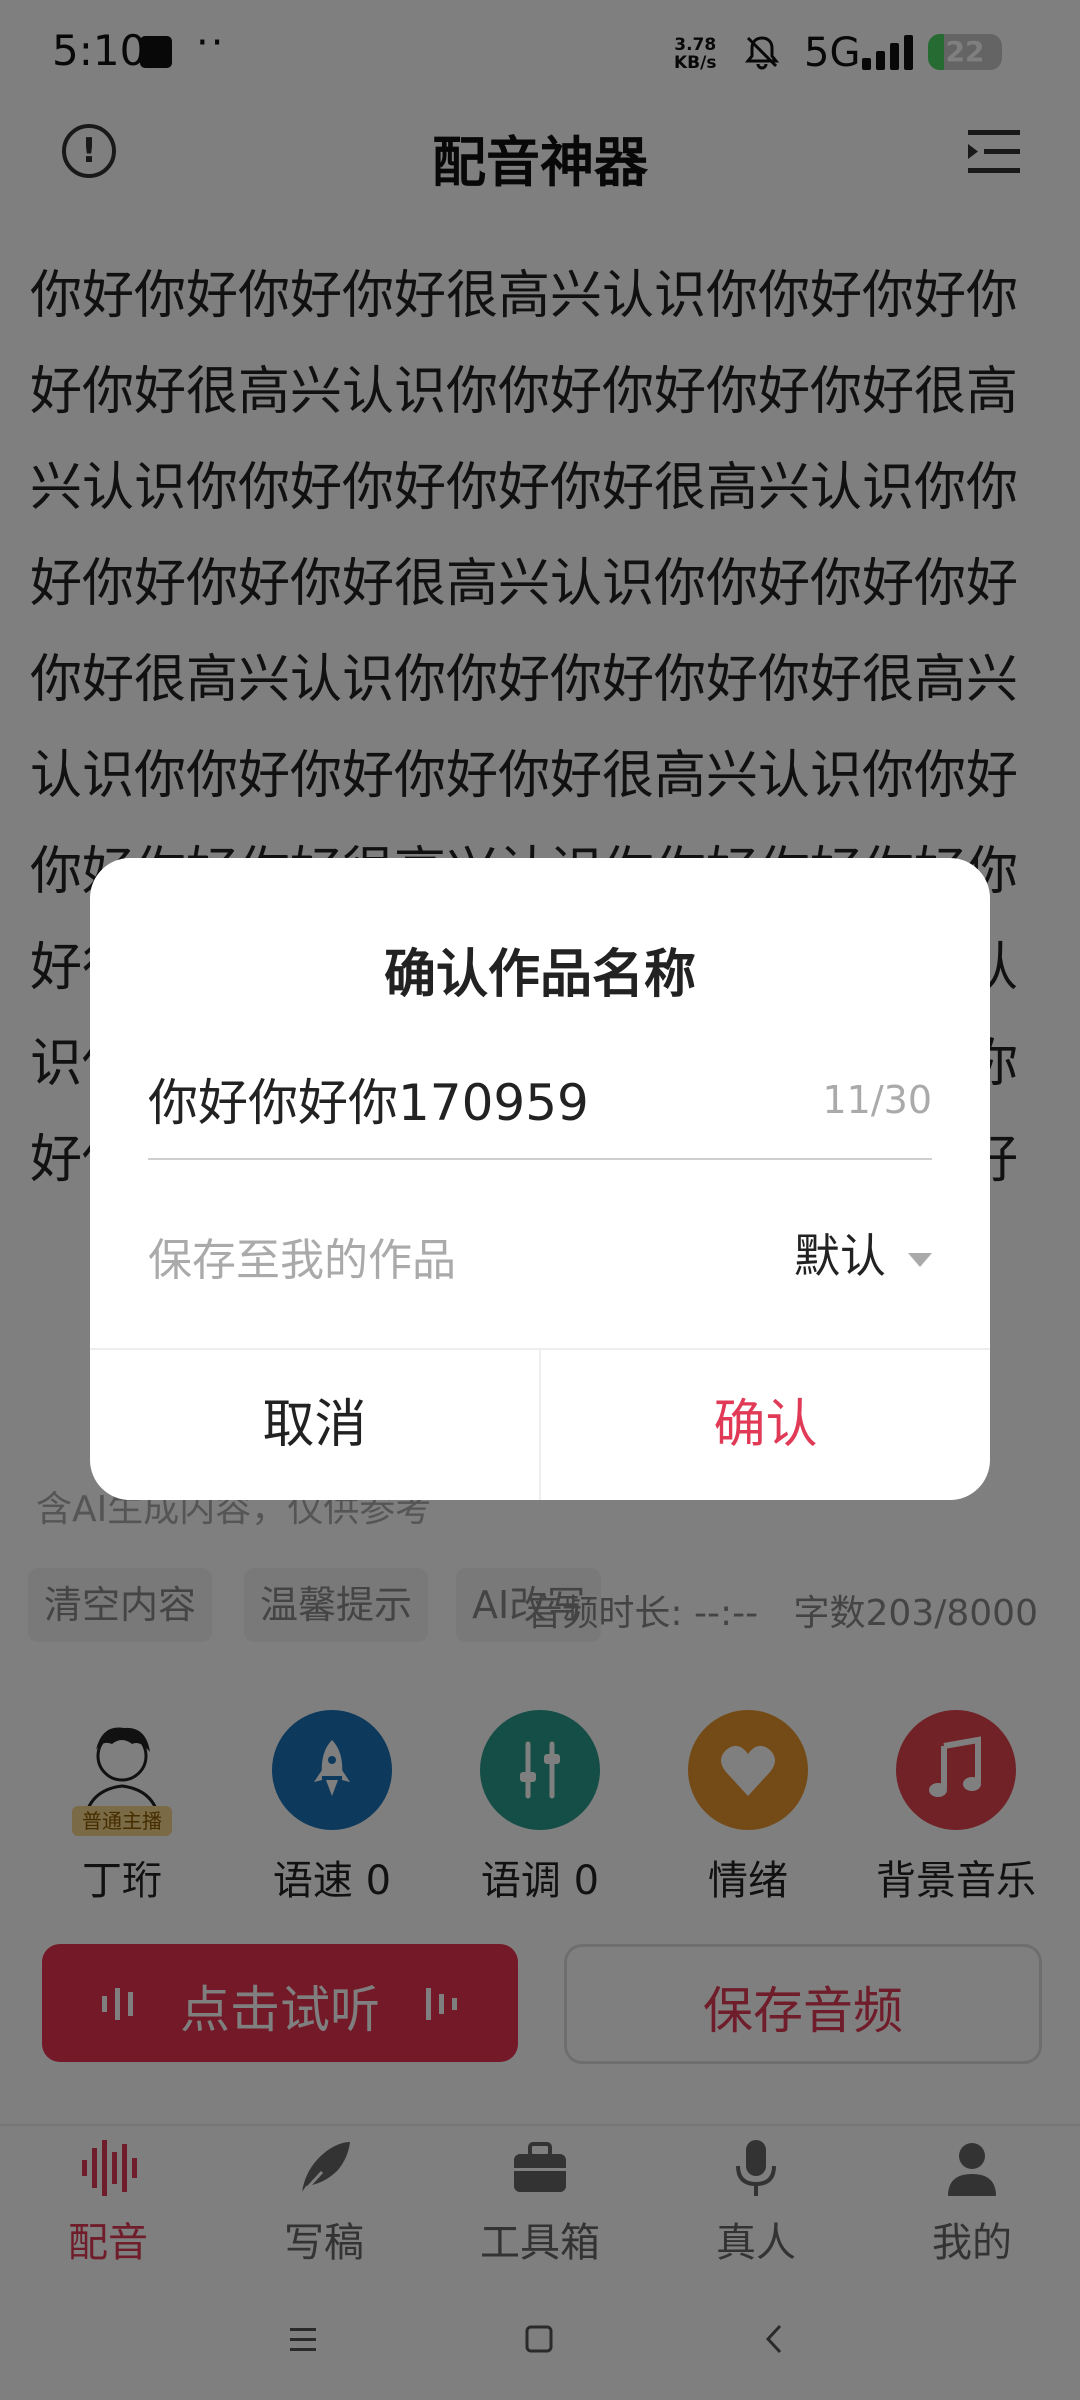 The height and width of the screenshot is (2400, 1080). I want to click on folder-select: 默认, so click(863, 1253).